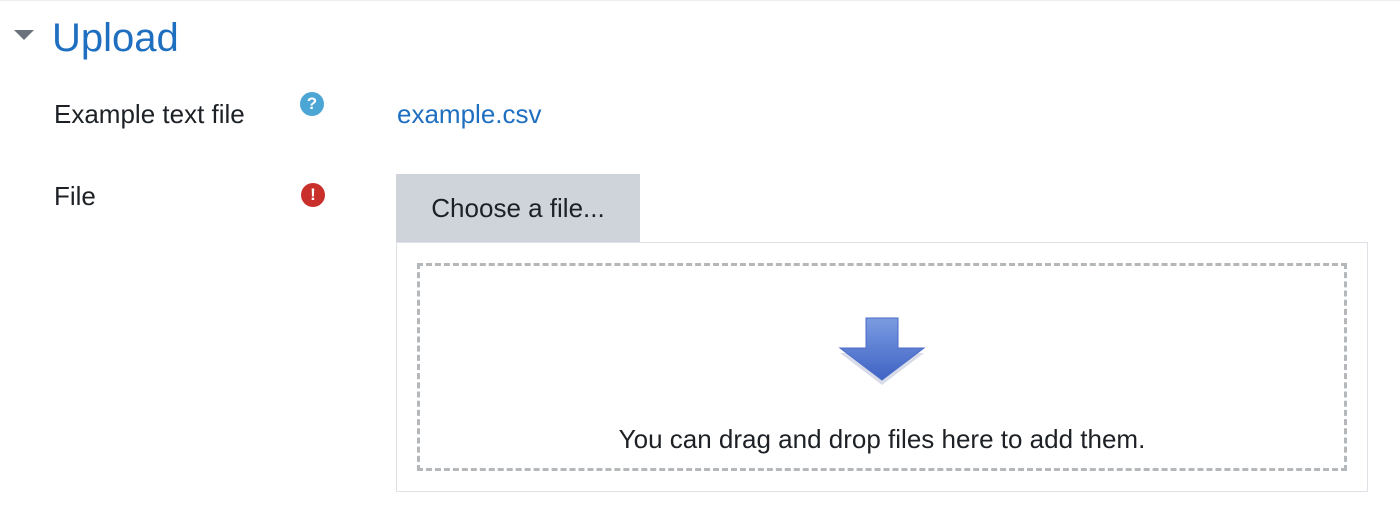 This screenshot has height=518, width=1400. Describe the element at coordinates (115, 38) in the screenshot. I see `section-title: Upload` at that location.